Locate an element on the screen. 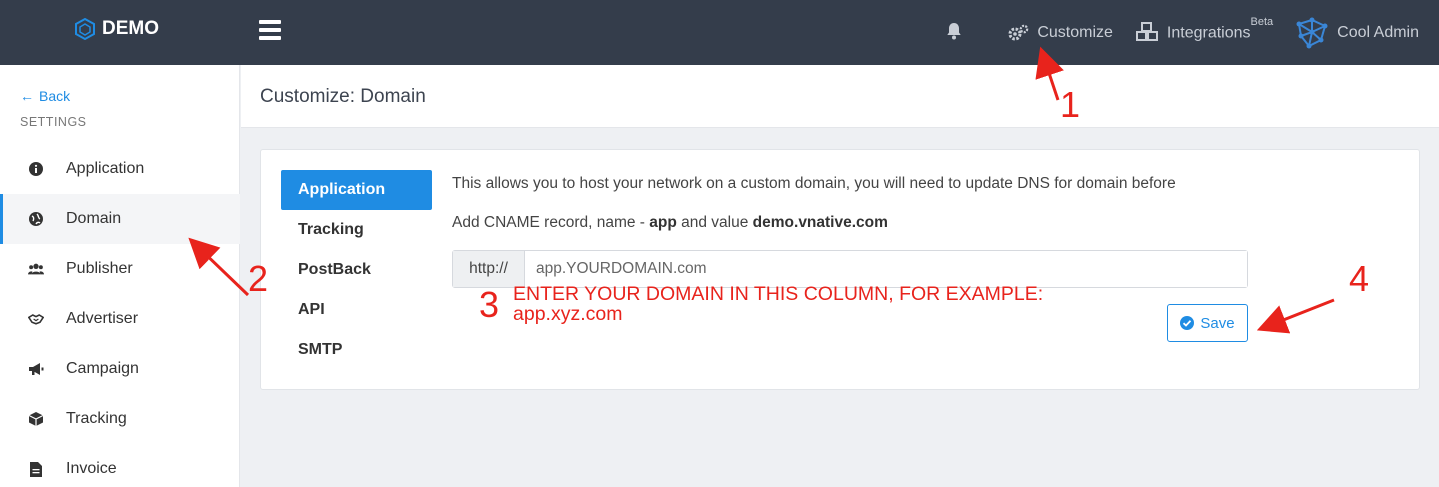 This screenshot has width=1439, height=487. customize-menu: Customize is located at coordinates (1060, 33).